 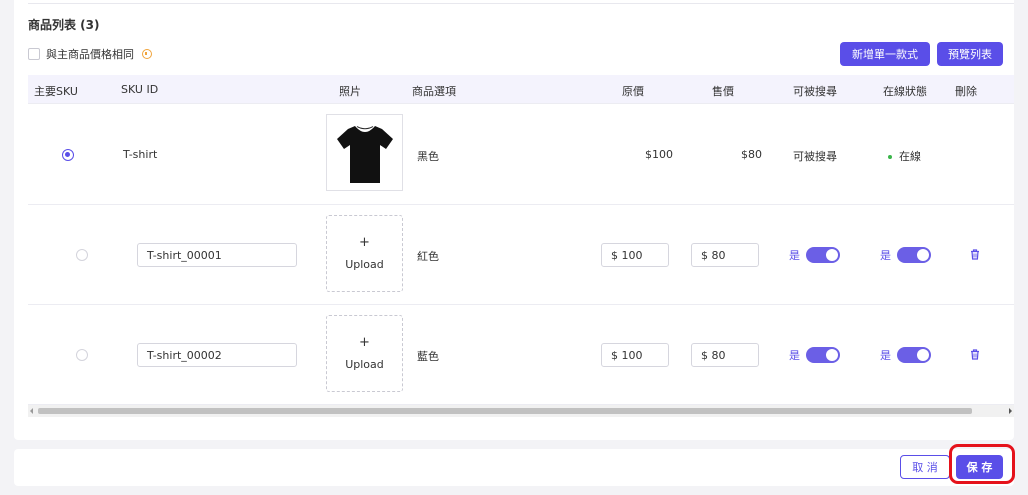 I want to click on header-sale-price: 售價, so click(x=723, y=91).